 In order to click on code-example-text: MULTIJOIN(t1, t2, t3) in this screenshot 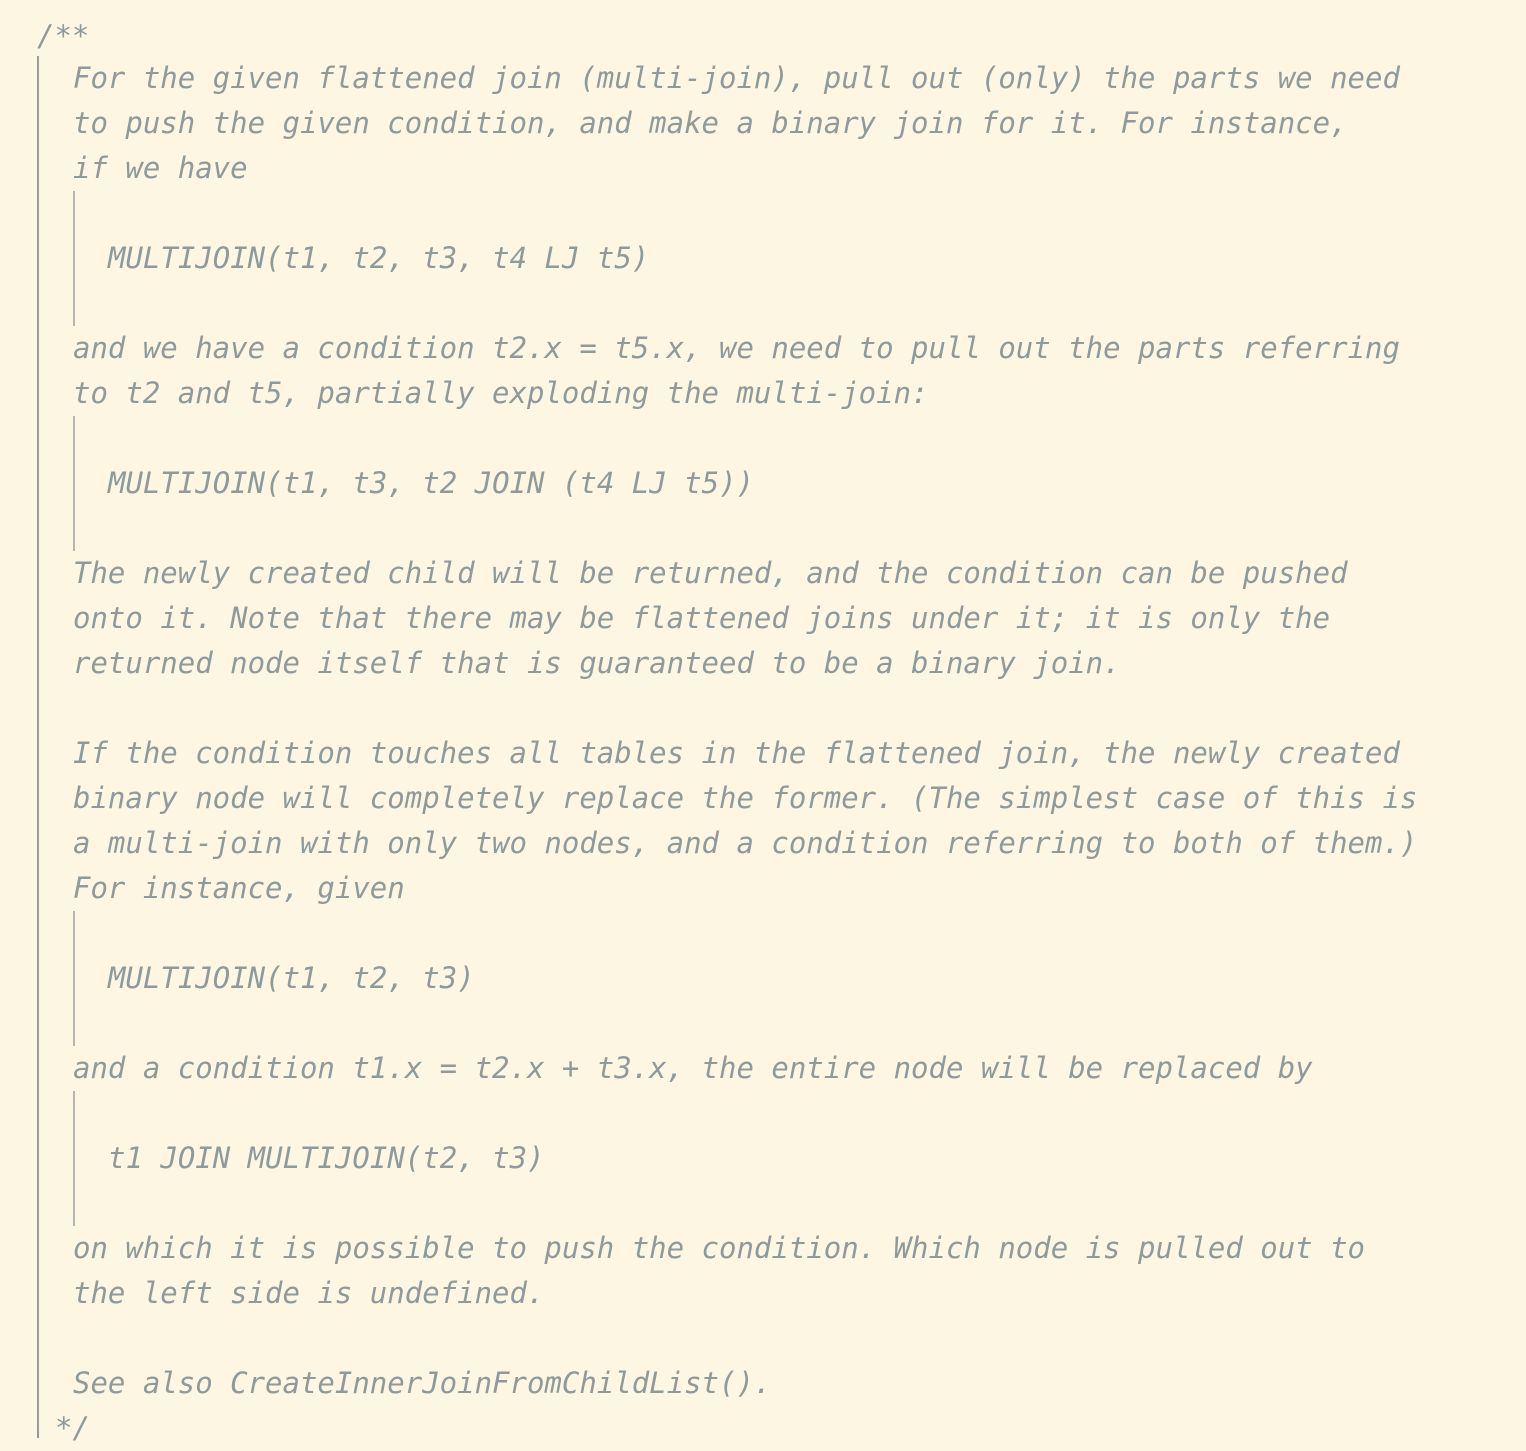, I will do `click(291, 978)`.